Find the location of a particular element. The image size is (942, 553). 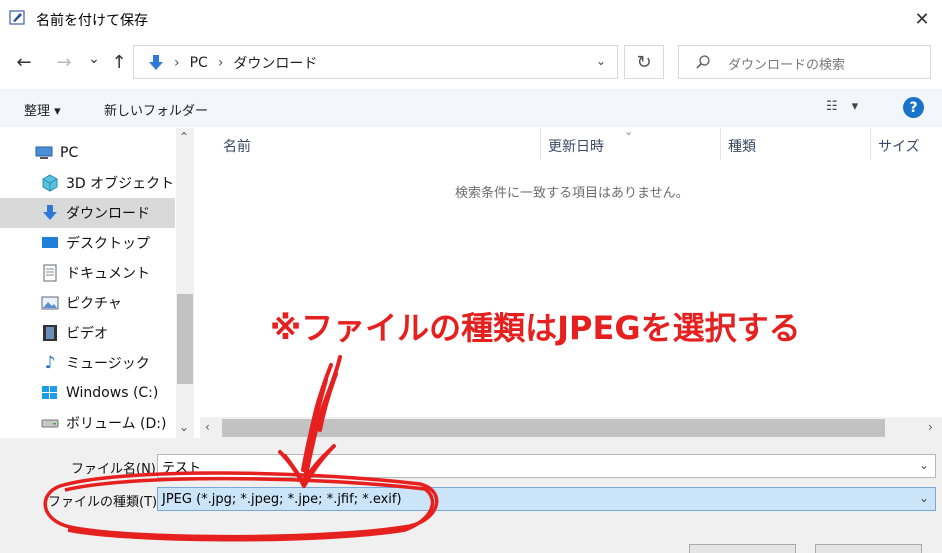

sidebar-item-label: ピクチャ is located at coordinates (94, 304).